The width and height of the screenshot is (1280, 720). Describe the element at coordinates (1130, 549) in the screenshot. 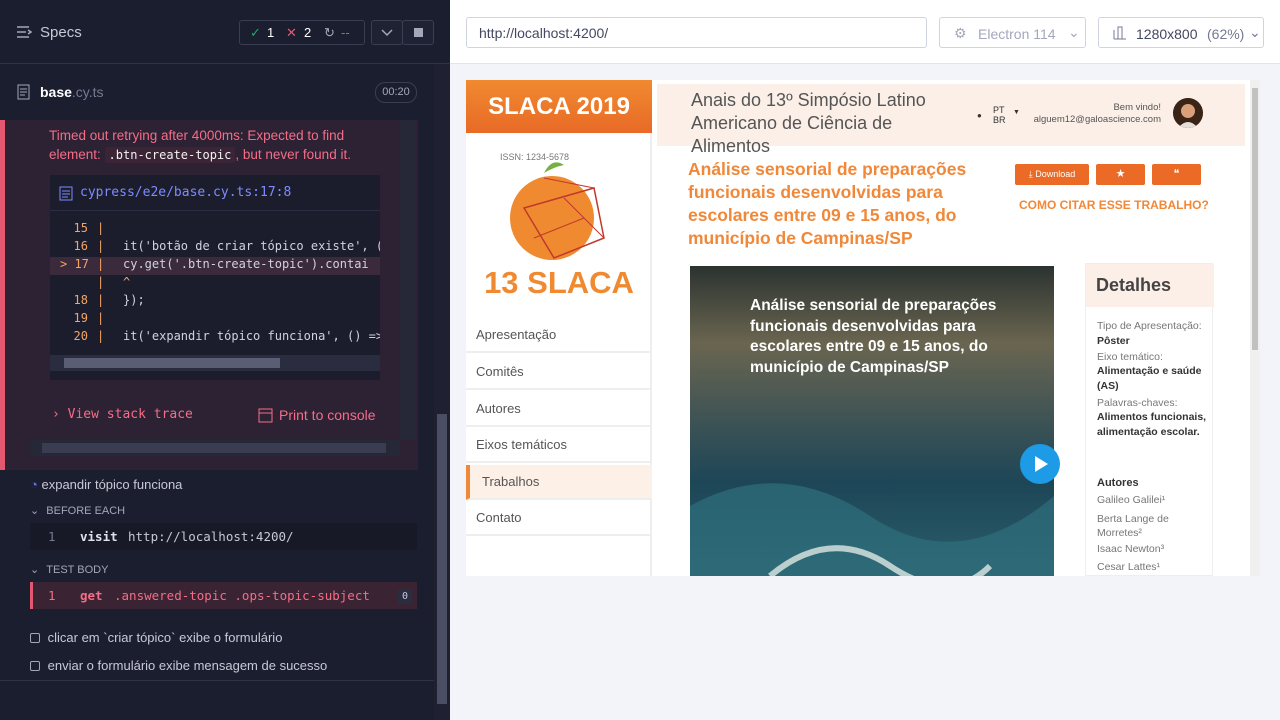

I see `author-item: Isaac Newton³` at that location.